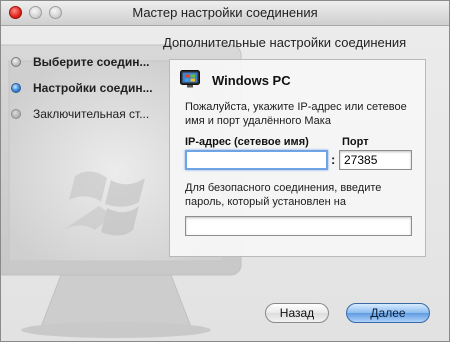  I want to click on windows-pc-icon, so click(190, 79).